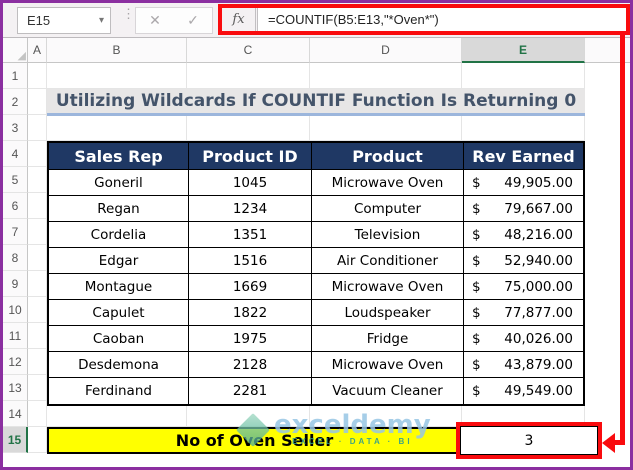 This screenshot has height=470, width=633. What do you see at coordinates (15, 414) in the screenshot?
I see `row-header-14: 14` at bounding box center [15, 414].